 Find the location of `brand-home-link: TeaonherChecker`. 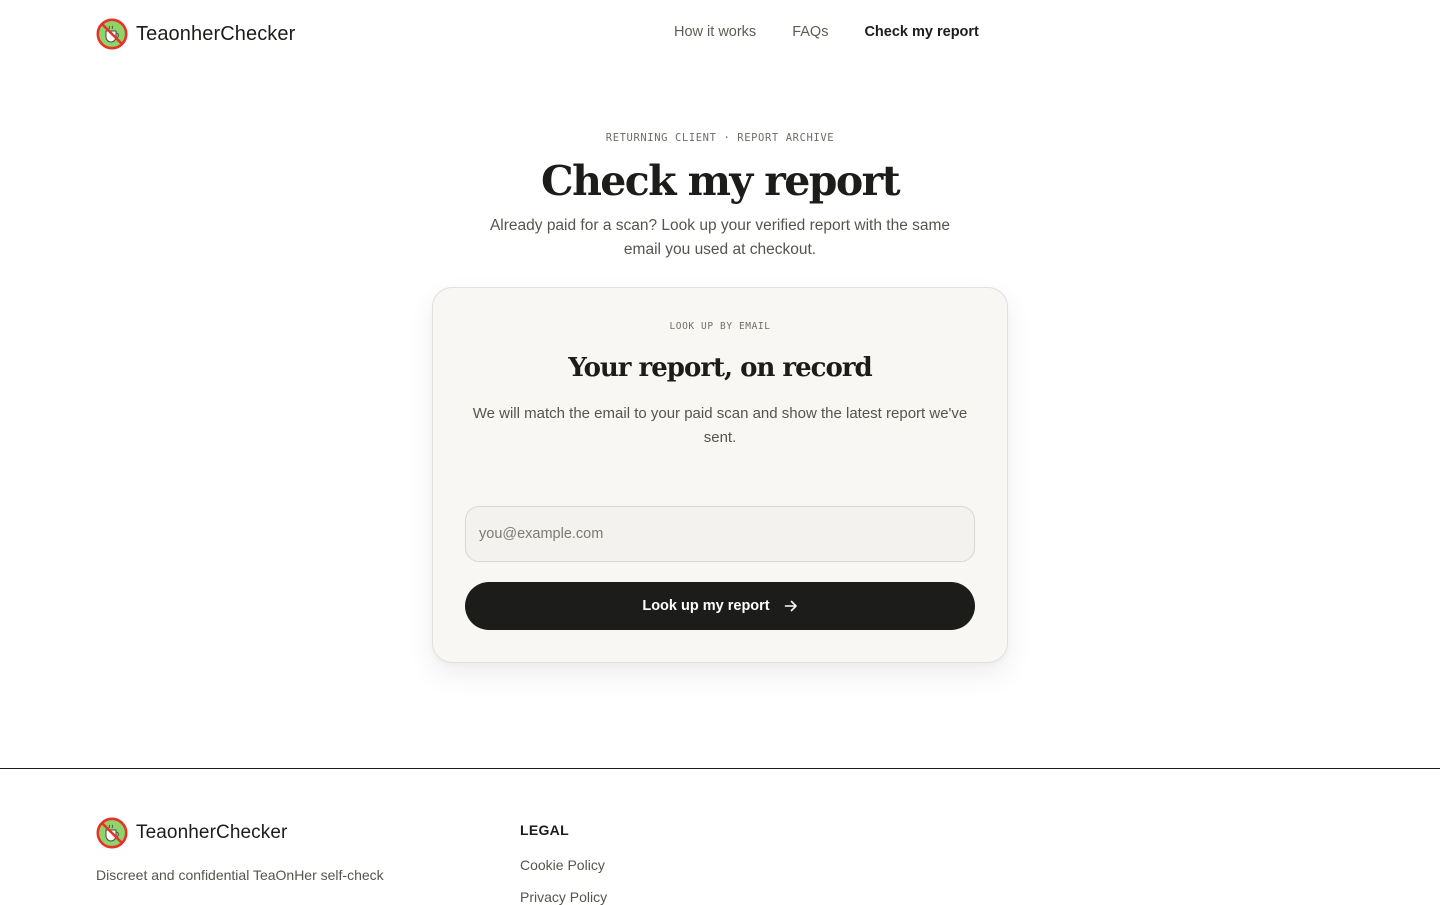

brand-home-link: TeaonherChecker is located at coordinates (195, 34).